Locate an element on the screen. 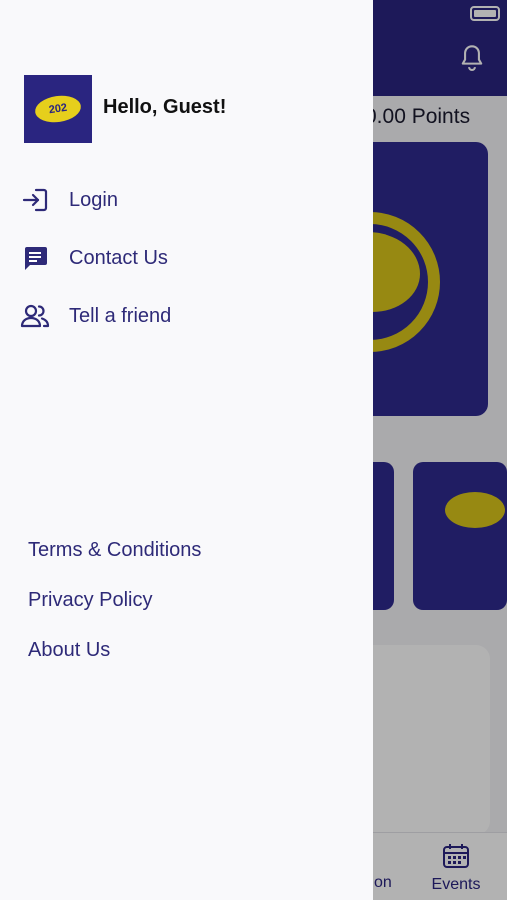 This screenshot has width=507, height=900. menu-item-tell-a-friend: Tell a friend is located at coordinates (95, 316).